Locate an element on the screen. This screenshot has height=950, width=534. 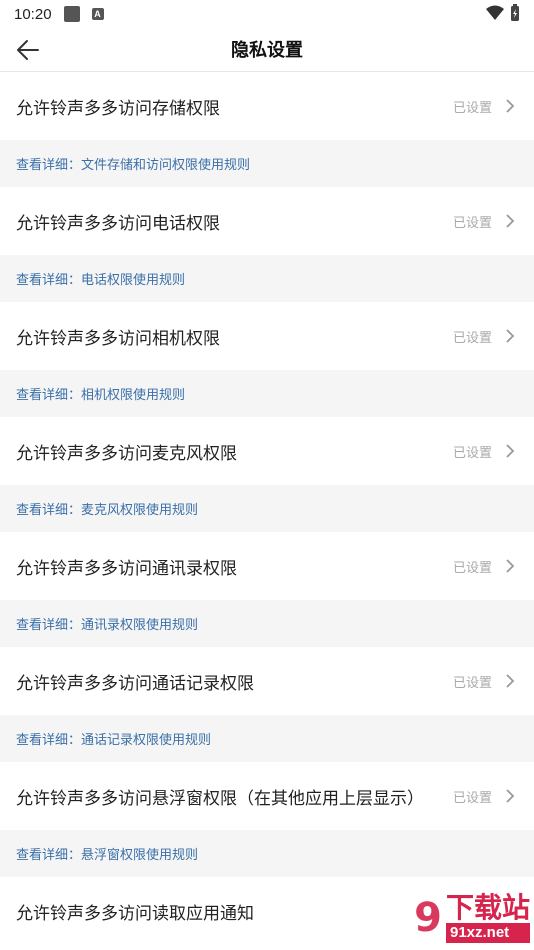
detail-row: 查看详细：麦克风权限使用规则 is located at coordinates (267, 508).